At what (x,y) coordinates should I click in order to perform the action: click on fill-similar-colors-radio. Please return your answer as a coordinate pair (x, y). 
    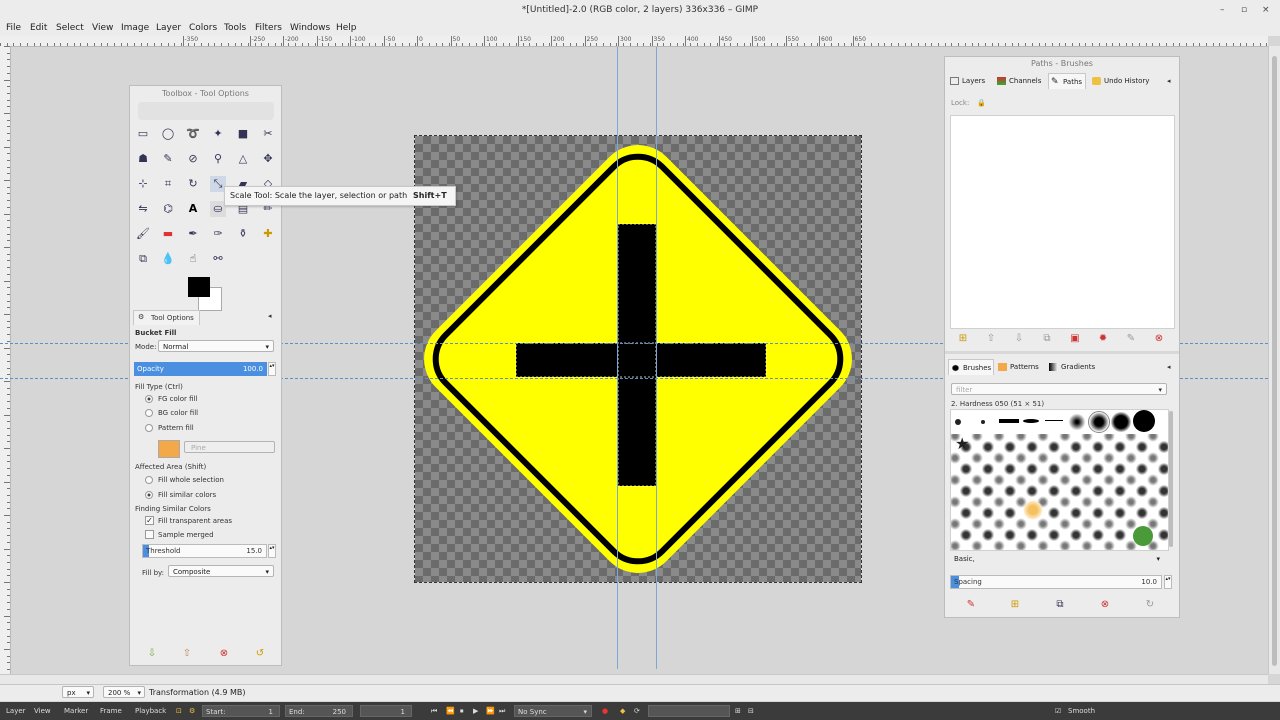
    Looking at the image, I should click on (149, 495).